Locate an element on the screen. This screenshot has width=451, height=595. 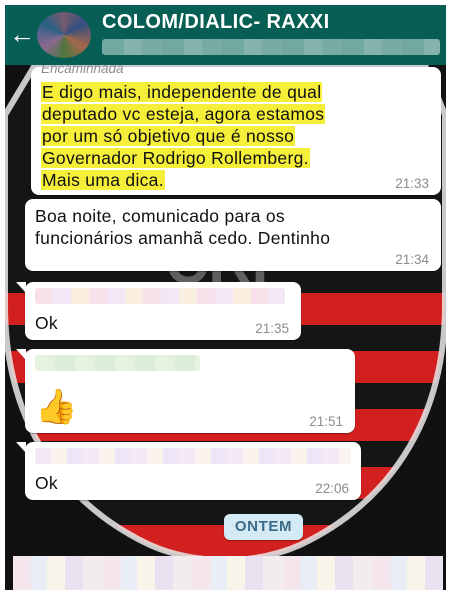
message-bubble: 👍 21:51 is located at coordinates (185, 391).